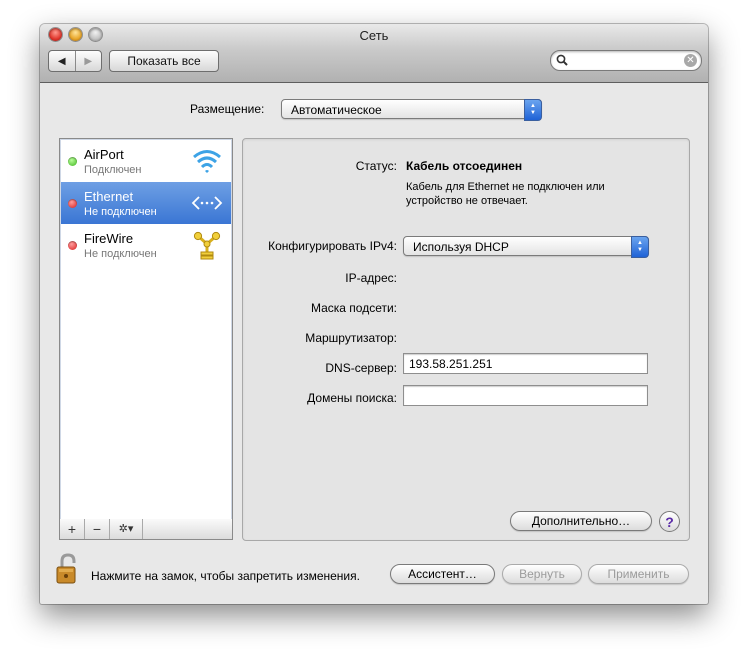 This screenshot has height=659, width=748. Describe the element at coordinates (525, 363) in the screenshot. I see `dns-server-field: 193.58.251.251` at that location.